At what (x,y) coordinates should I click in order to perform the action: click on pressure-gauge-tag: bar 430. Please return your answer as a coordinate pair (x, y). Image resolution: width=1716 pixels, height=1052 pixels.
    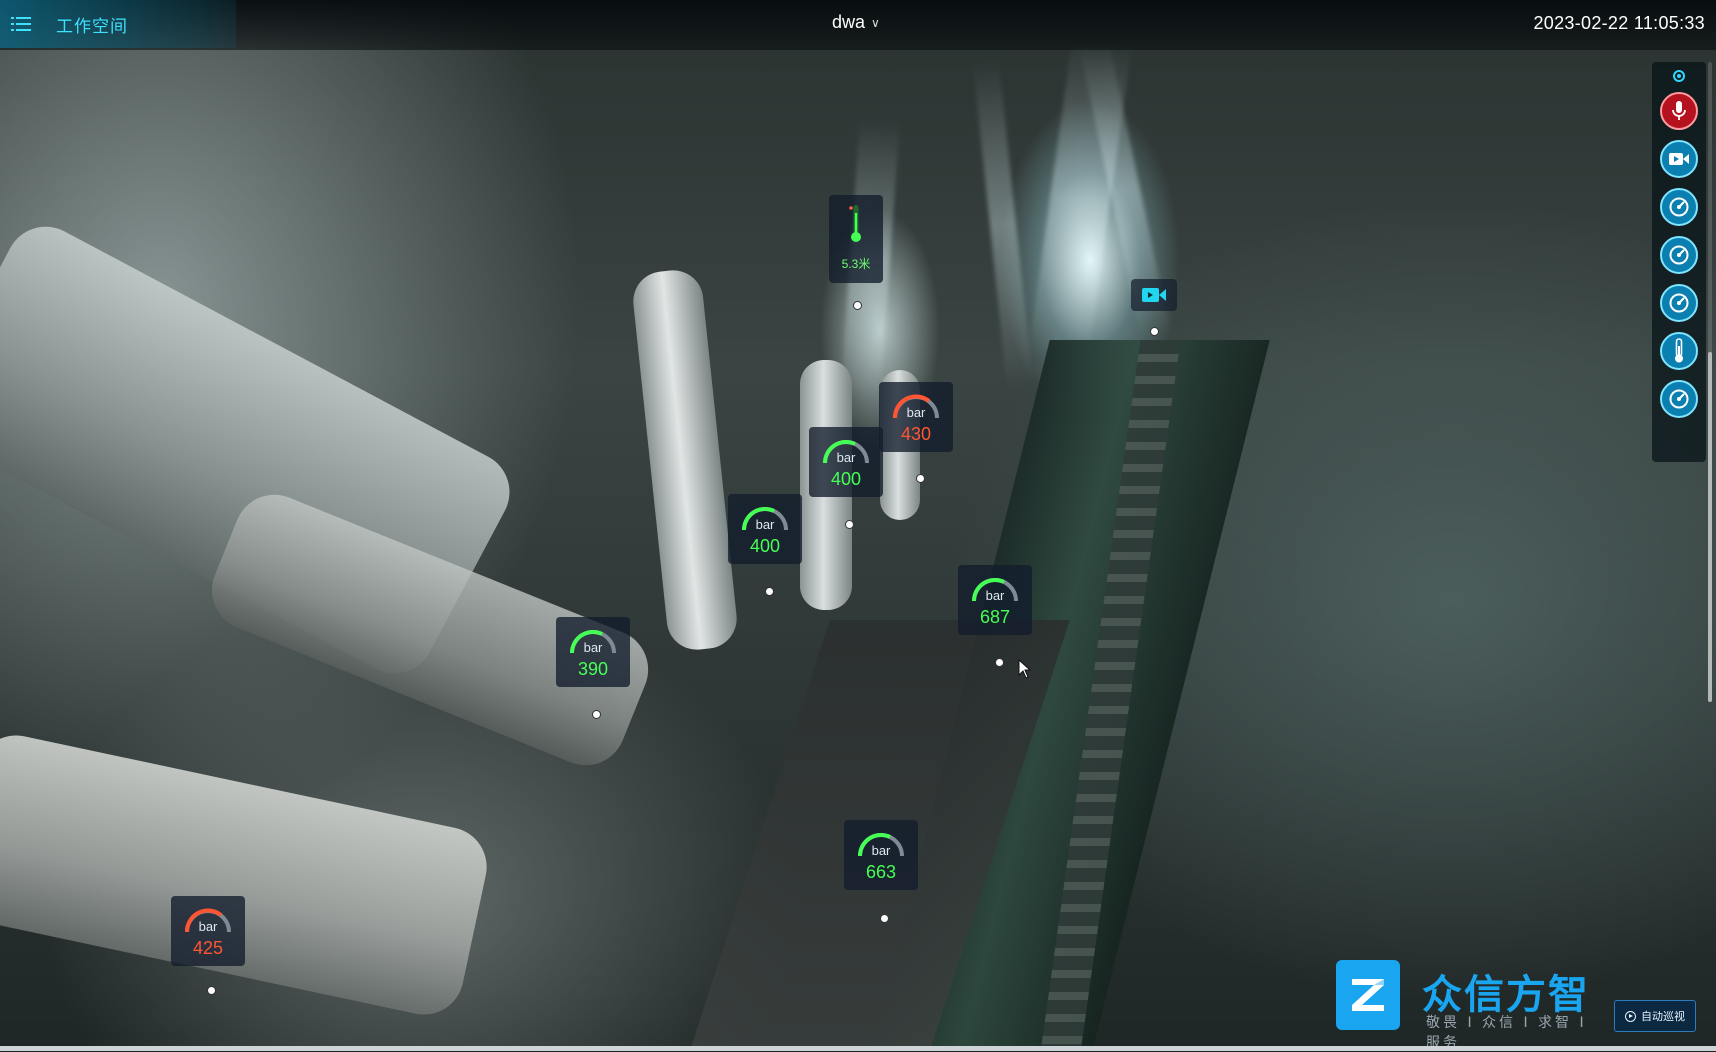
    Looking at the image, I should click on (916, 417).